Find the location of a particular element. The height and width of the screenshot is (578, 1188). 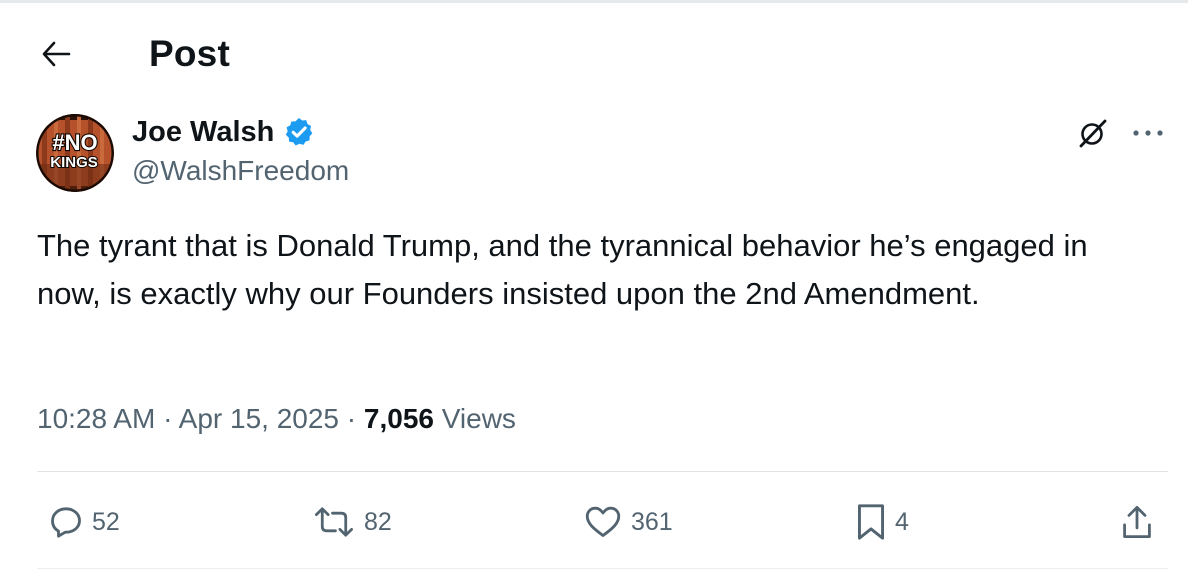

arrow-left-icon is located at coordinates (56, 54).